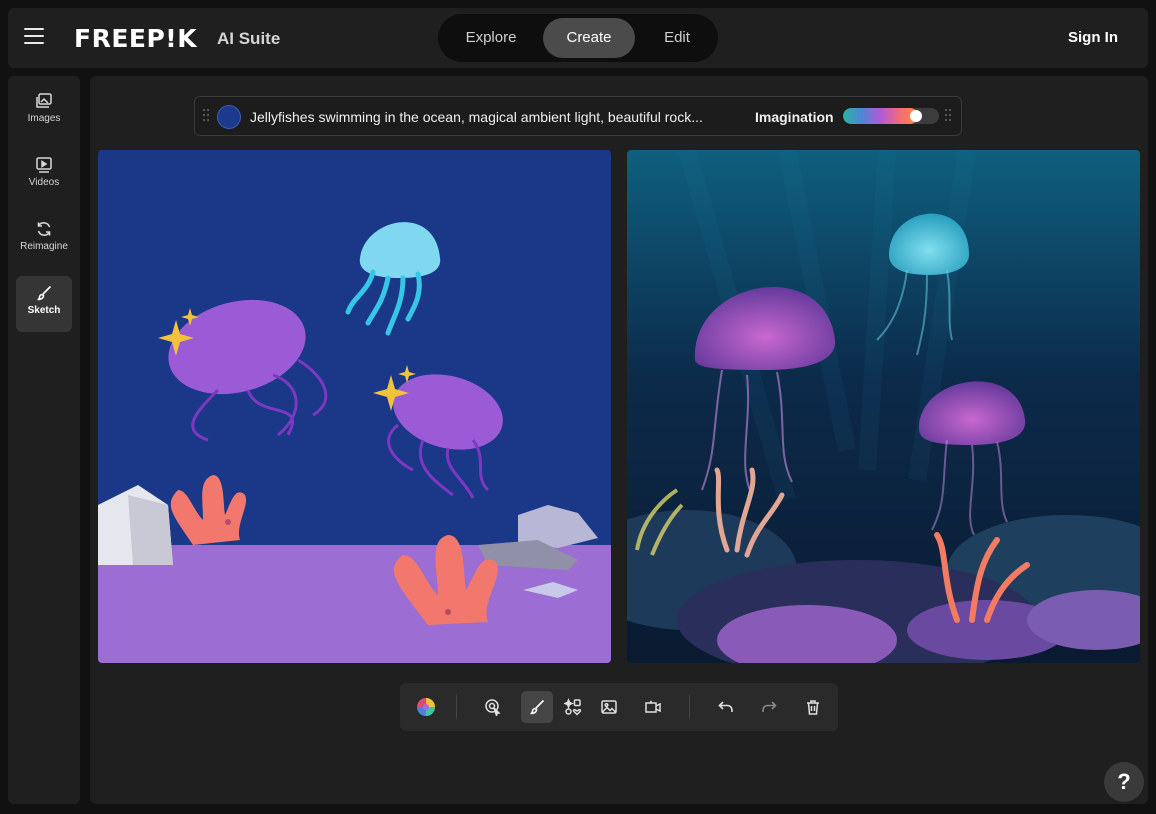  I want to click on undo-icon, so click(725, 706).